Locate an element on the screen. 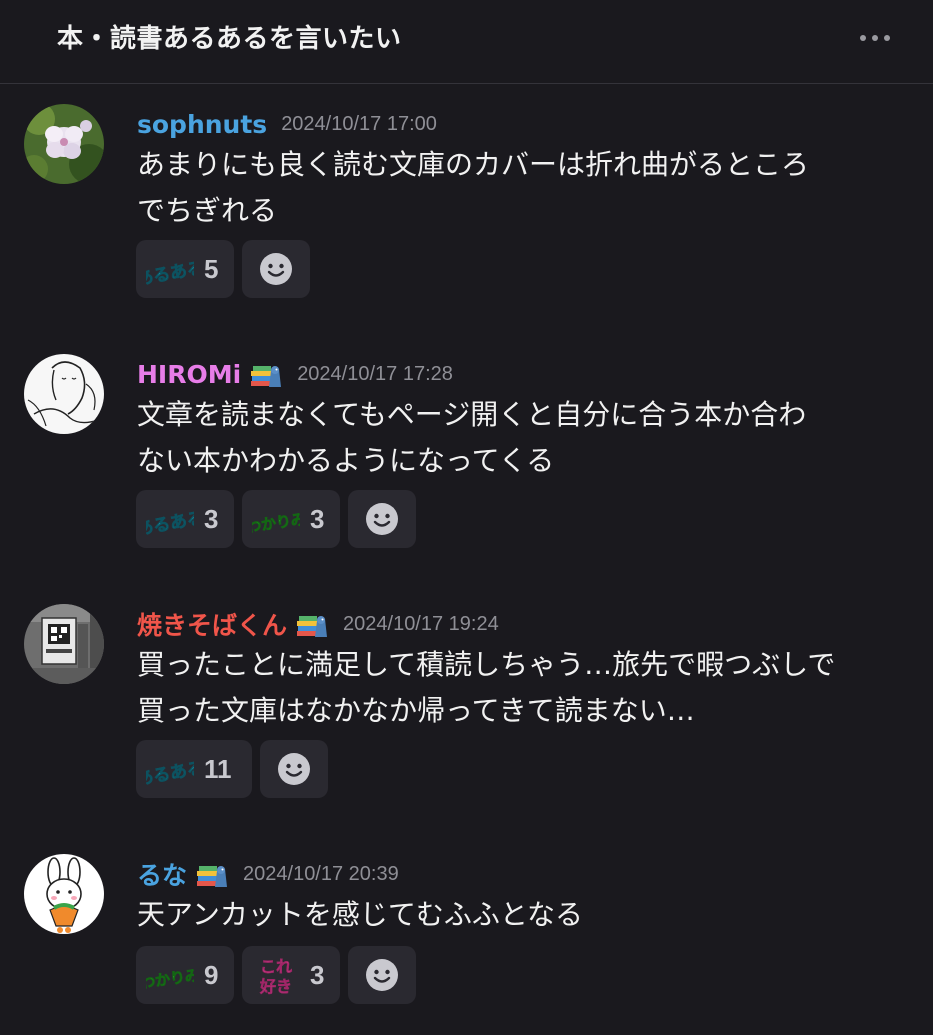  timestamp: 2024/10/17 19:24 is located at coordinates (421, 623).